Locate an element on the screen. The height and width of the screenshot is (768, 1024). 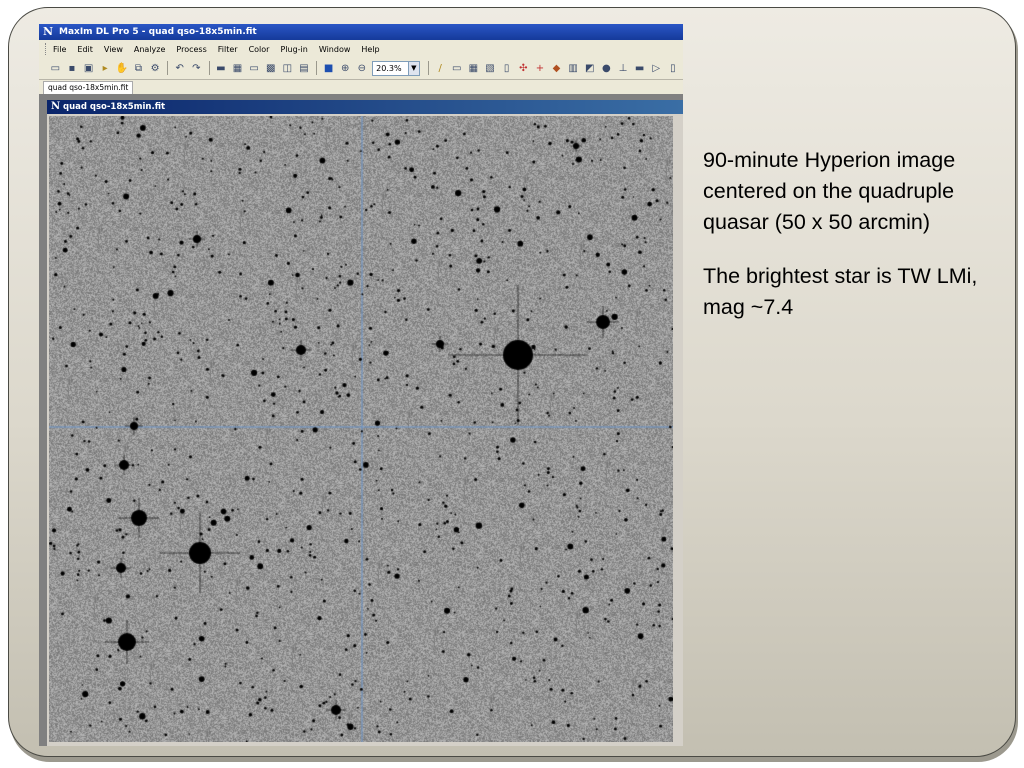
hand-icon: ✋ is located at coordinates (122, 68).